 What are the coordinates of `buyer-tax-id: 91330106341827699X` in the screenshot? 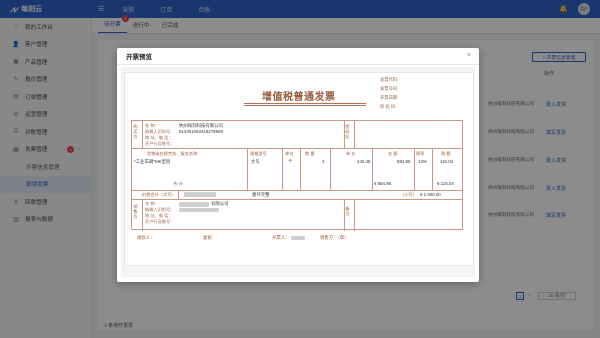 It's located at (201, 131).